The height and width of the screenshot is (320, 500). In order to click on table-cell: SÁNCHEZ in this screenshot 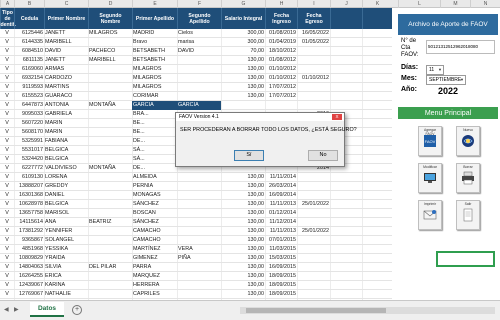, I will do `click(154, 204)`.